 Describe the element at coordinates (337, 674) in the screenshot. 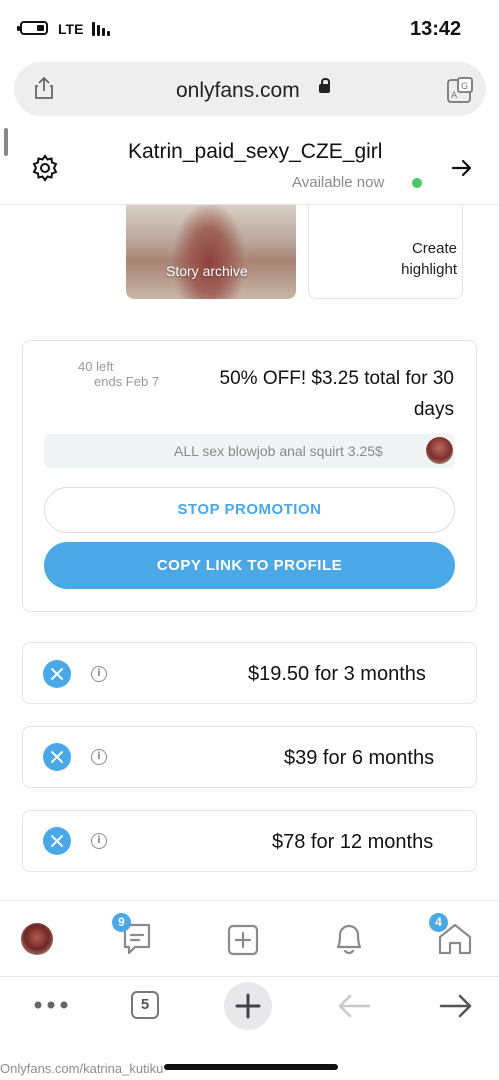

I see `bundle-price: $19.50 for 3 months` at that location.